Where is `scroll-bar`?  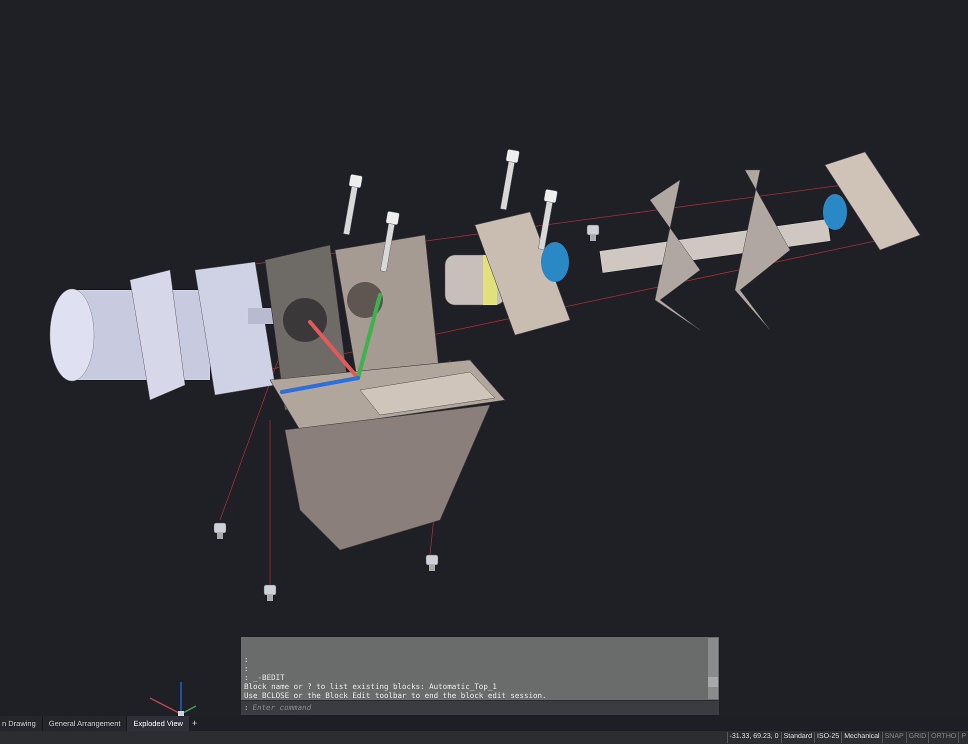
scroll-bar is located at coordinates (713, 668).